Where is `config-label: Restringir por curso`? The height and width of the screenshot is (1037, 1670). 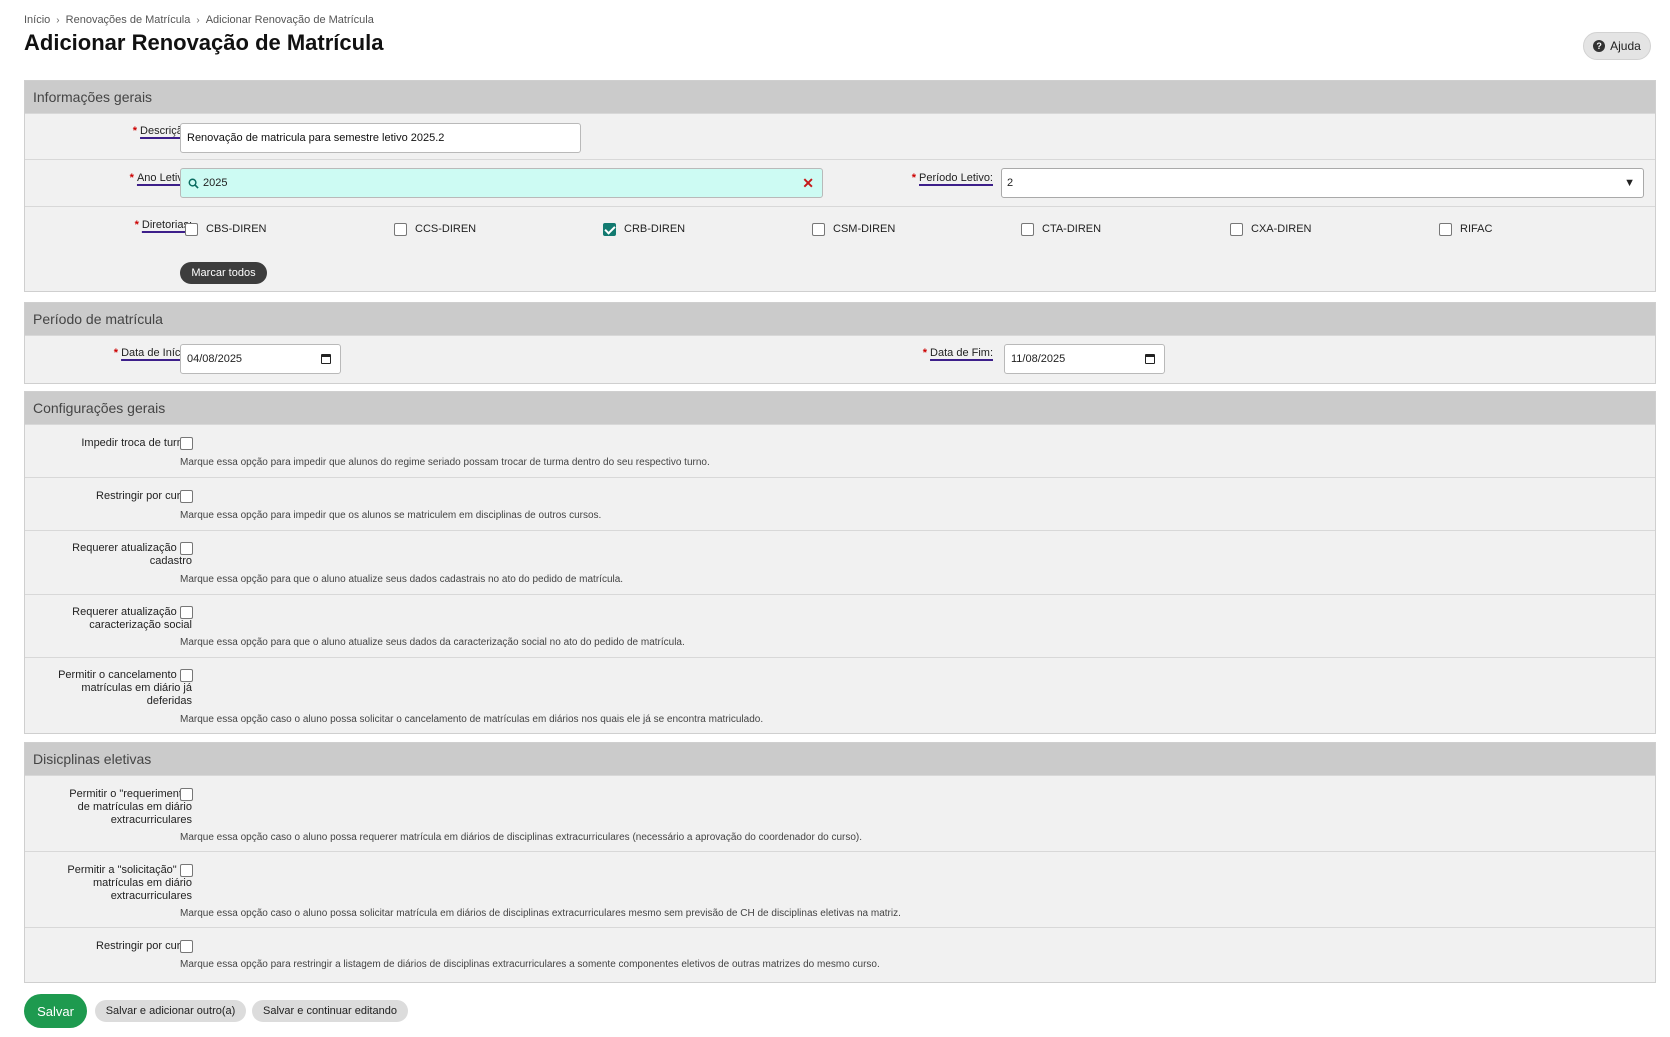
config-label: Restringir por curso is located at coordinates (144, 496).